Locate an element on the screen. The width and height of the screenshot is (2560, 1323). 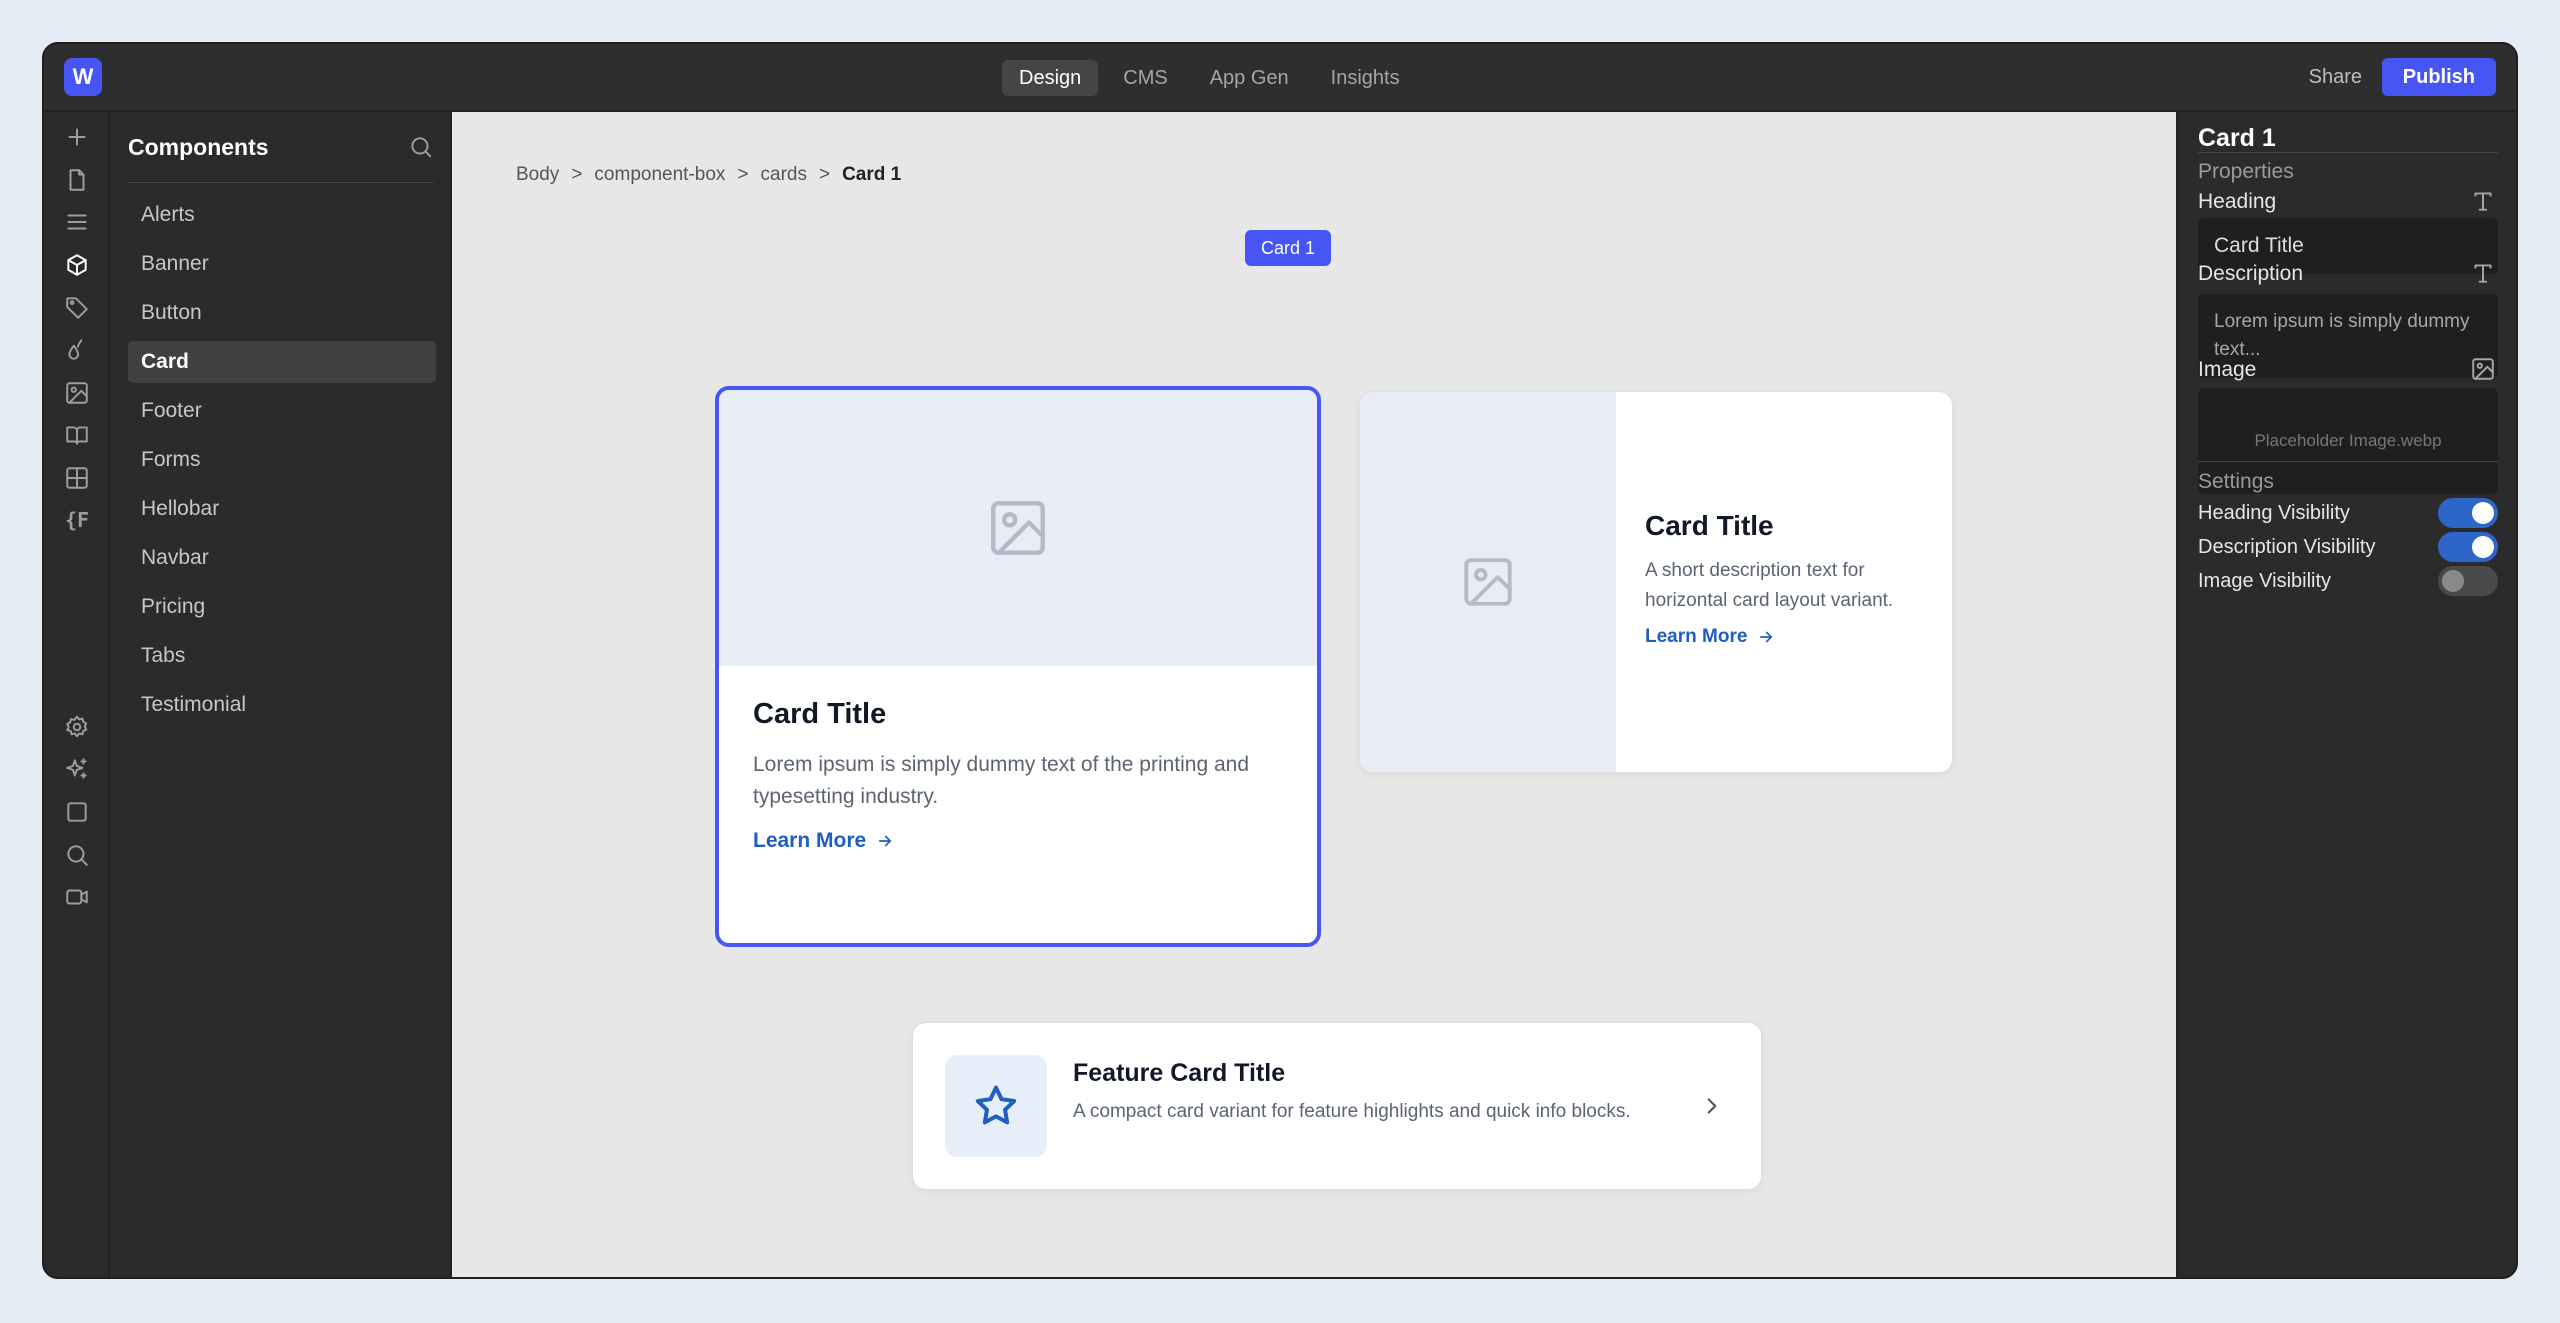
breadcrumb-item-cards: cards is located at coordinates (784, 175).